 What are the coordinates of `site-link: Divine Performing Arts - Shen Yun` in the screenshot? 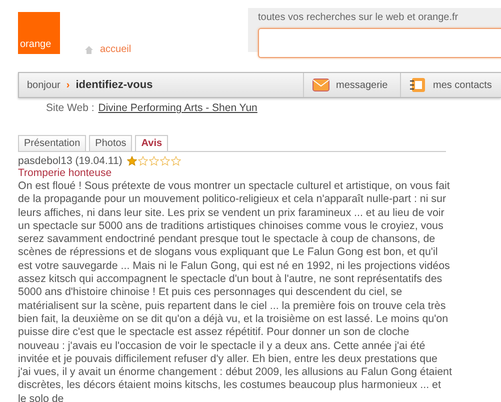 It's located at (178, 108).